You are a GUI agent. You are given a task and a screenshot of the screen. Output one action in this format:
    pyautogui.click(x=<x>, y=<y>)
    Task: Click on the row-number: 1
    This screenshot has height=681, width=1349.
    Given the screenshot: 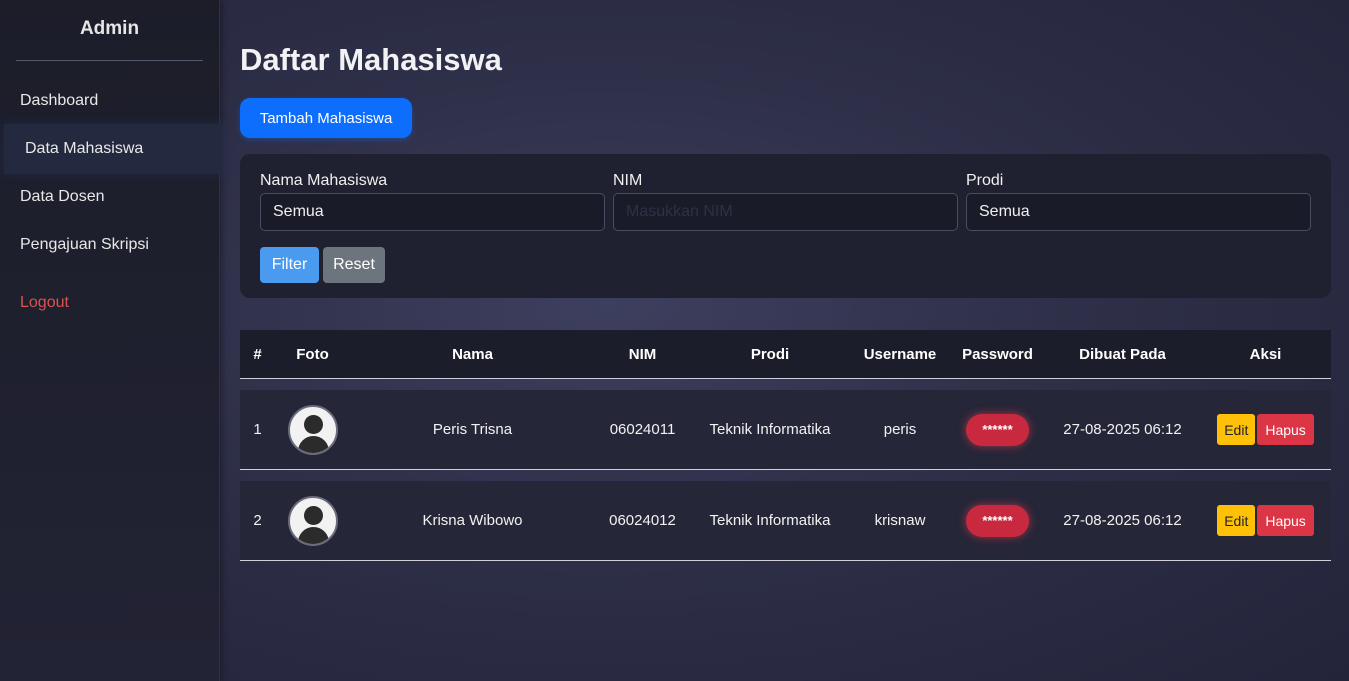 What is the action you would take?
    pyautogui.click(x=257, y=430)
    